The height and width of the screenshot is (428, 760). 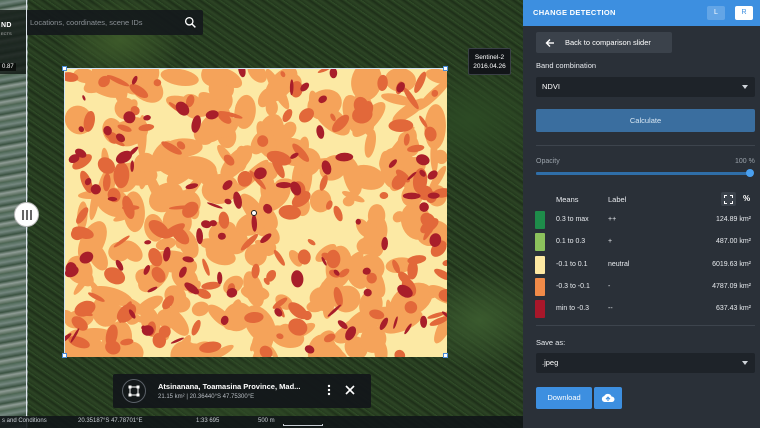 What do you see at coordinates (645, 120) in the screenshot?
I see `calculate-button: Calculate` at bounding box center [645, 120].